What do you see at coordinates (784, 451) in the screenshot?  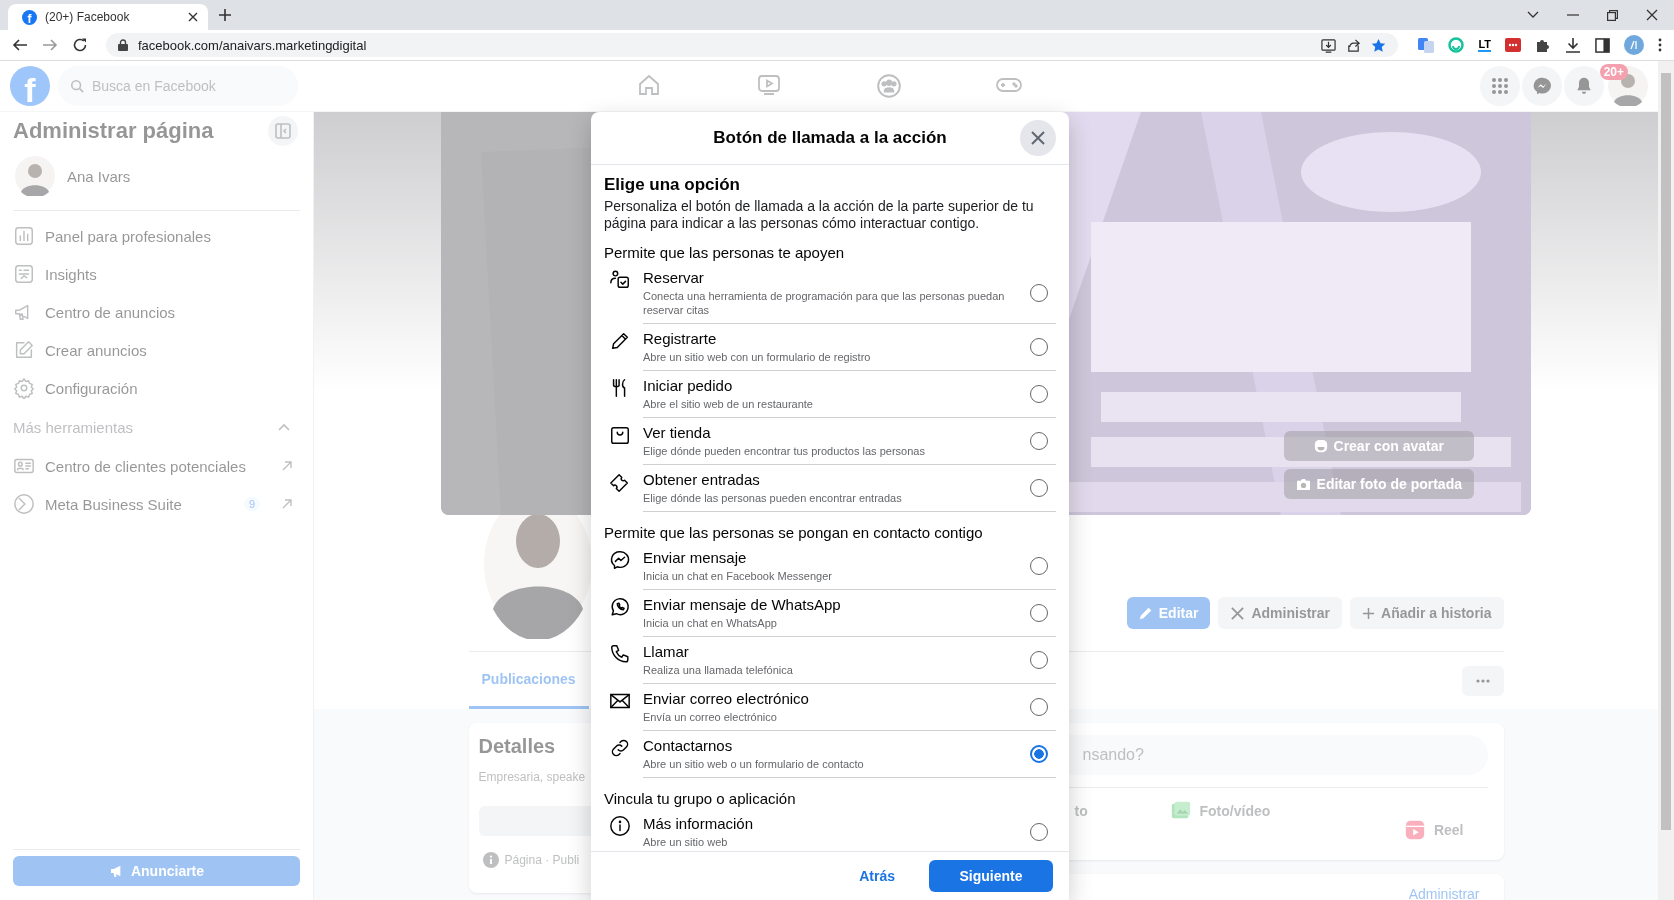 I see `option-description: Elige dónde pueden encontrar tus productos las personas` at bounding box center [784, 451].